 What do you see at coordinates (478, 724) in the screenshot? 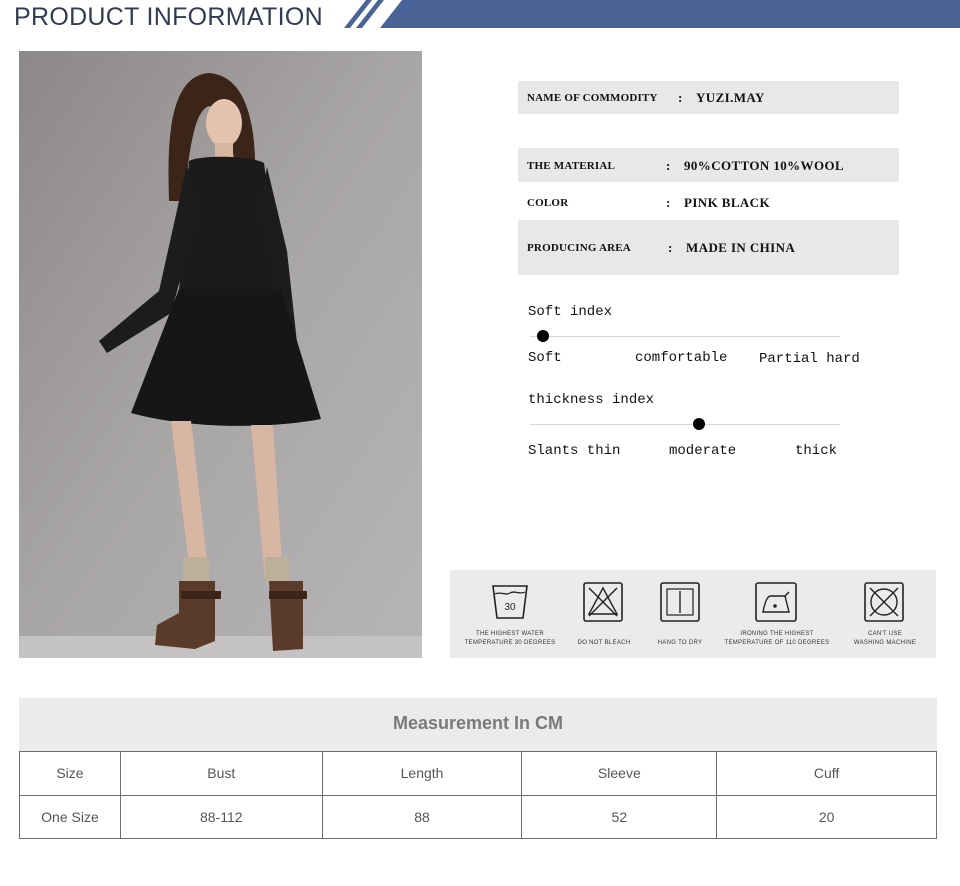
I see `measurement-title: Measurement In CM` at bounding box center [478, 724].